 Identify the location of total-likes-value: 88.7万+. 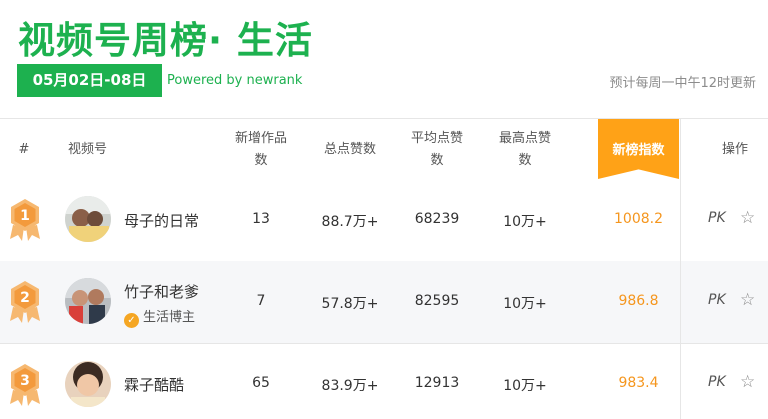
(350, 222).